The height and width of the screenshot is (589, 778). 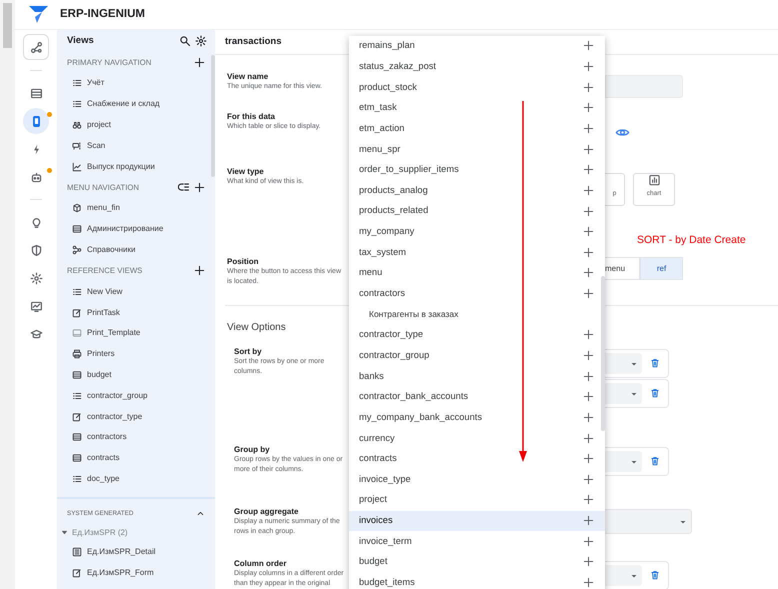 What do you see at coordinates (136, 166) in the screenshot?
I see `sidebar-item: Выпуск продукции` at bounding box center [136, 166].